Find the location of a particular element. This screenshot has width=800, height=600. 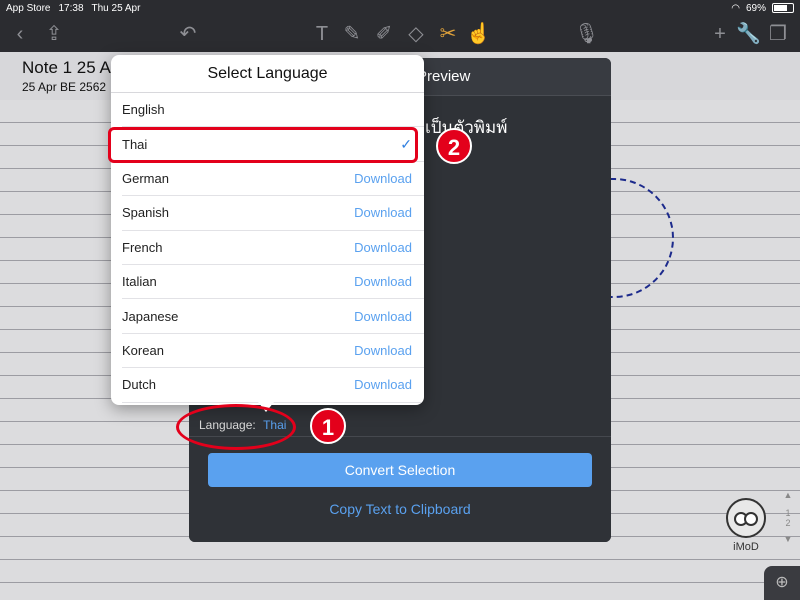

language-item-japanese: Japanese Download is located at coordinates (273, 316).